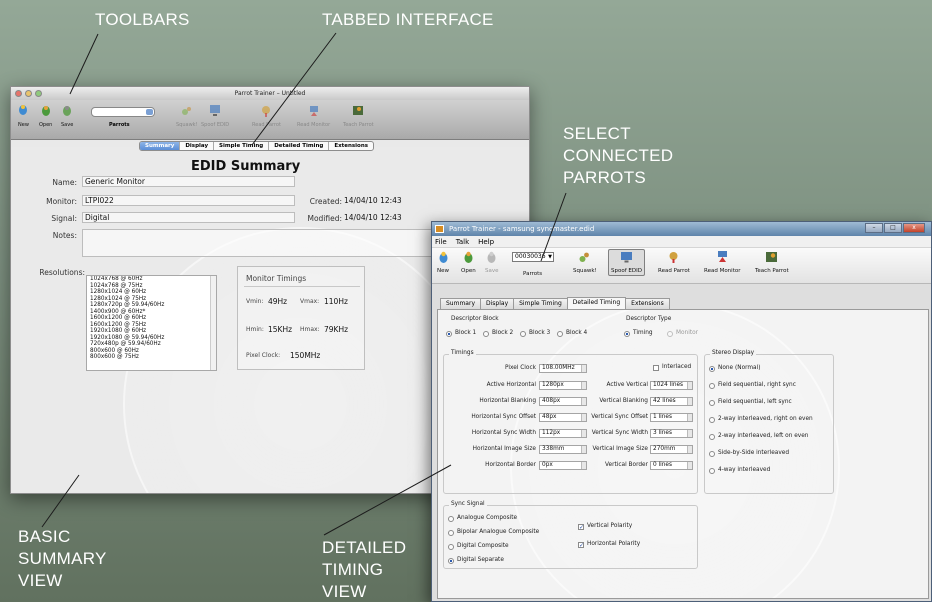 This screenshot has width=932, height=602. Describe the element at coordinates (84, 64) in the screenshot. I see `toolbars-callout-line` at that location.